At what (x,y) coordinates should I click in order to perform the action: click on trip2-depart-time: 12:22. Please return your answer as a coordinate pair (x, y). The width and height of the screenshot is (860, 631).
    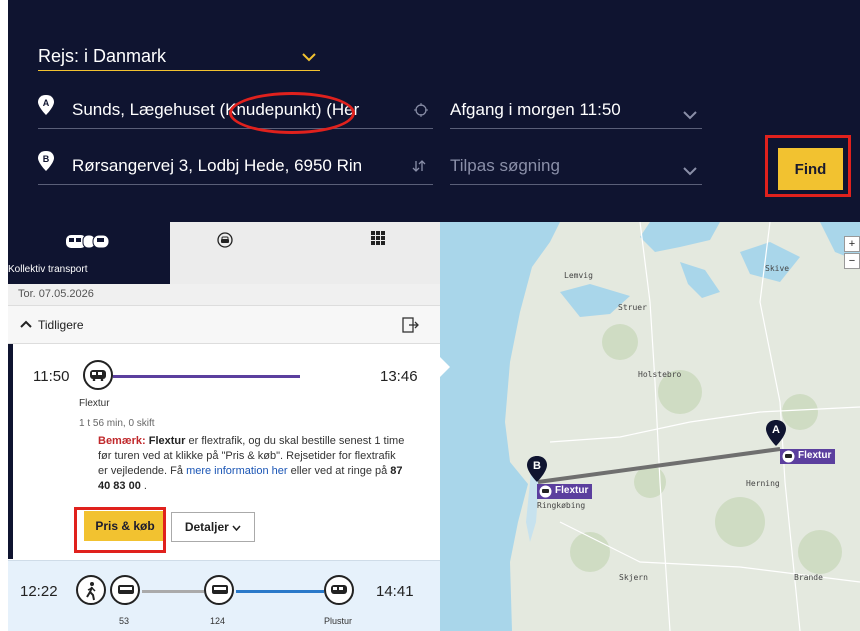
    Looking at the image, I should click on (39, 591).